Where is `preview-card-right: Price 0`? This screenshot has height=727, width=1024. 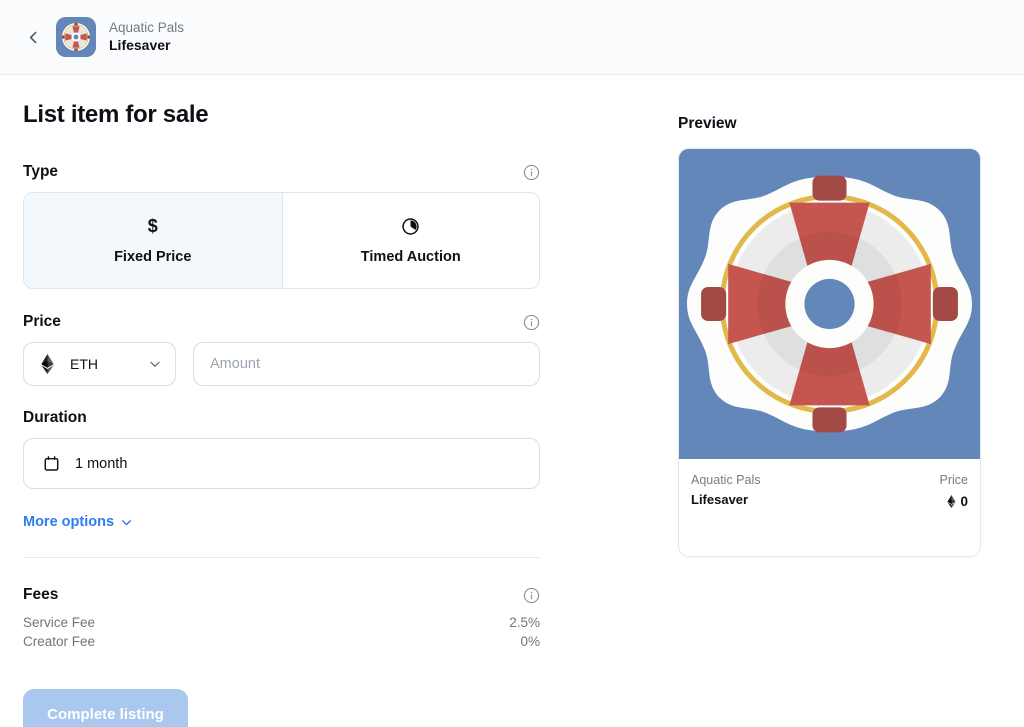 preview-card-right: Price 0 is located at coordinates (954, 491).